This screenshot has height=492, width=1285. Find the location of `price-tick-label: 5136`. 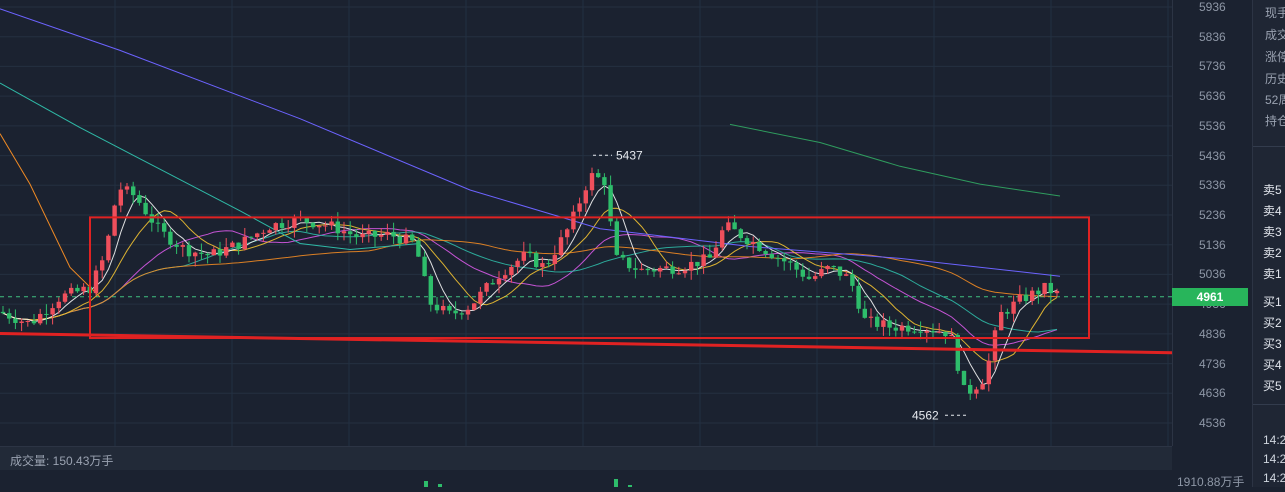

price-tick-label: 5136 is located at coordinates (1212, 244).